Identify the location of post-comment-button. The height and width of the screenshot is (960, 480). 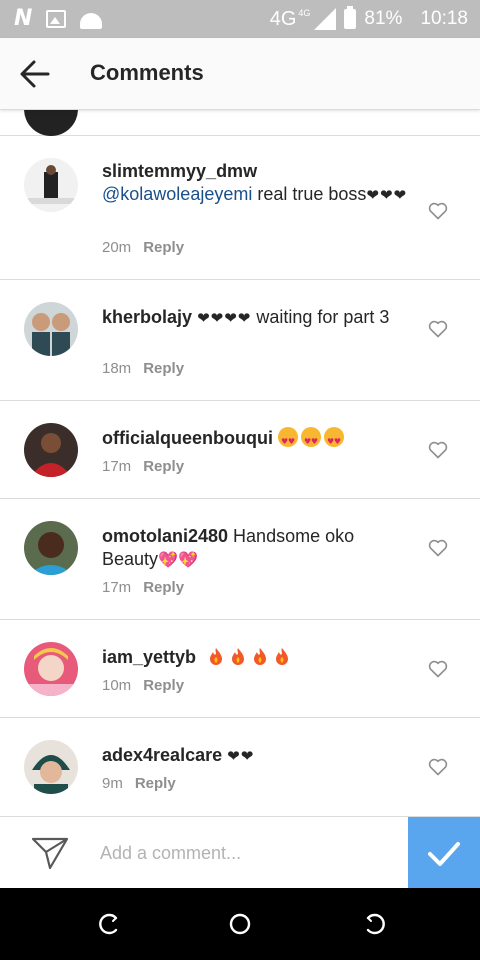
(444, 853).